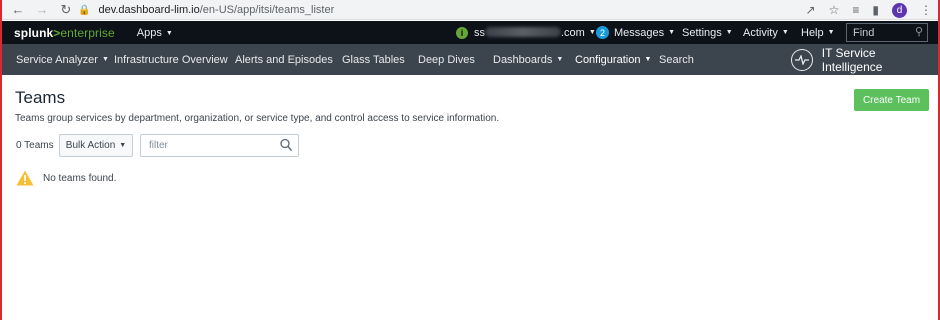 The image size is (940, 320). I want to click on activity-menu: Activity ▼, so click(766, 32).